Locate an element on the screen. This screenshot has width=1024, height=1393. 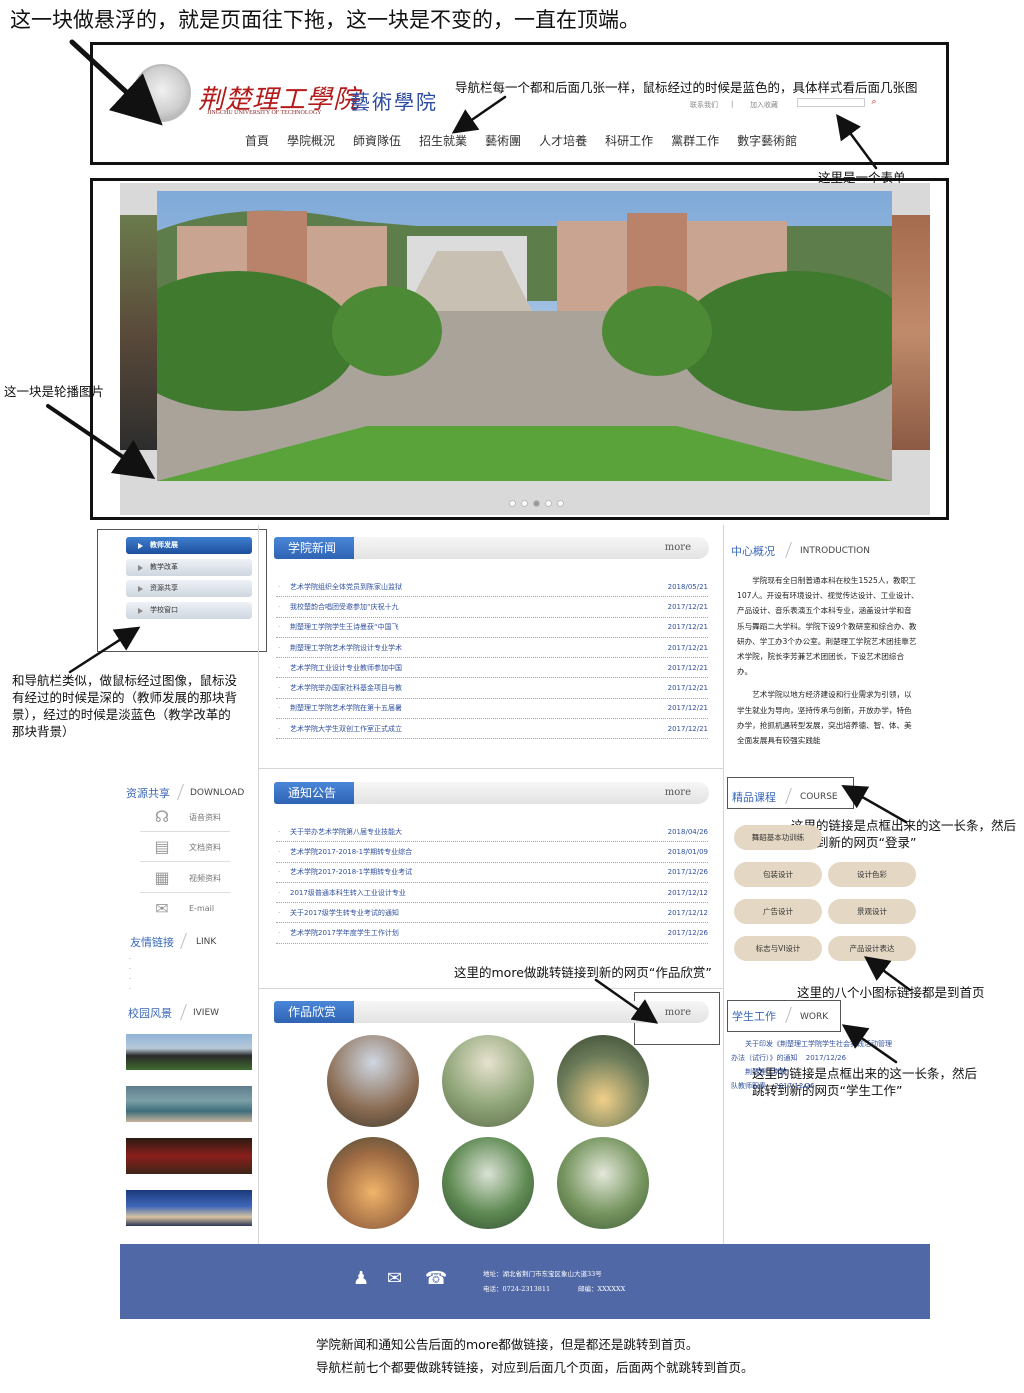
contact-link: 联系我们 is located at coordinates (704, 105).